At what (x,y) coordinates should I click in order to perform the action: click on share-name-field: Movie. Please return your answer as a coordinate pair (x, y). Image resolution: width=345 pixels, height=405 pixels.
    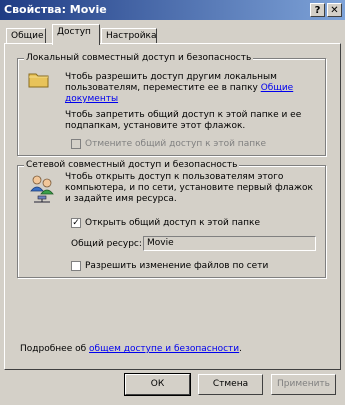
    Looking at the image, I should click on (229, 243).